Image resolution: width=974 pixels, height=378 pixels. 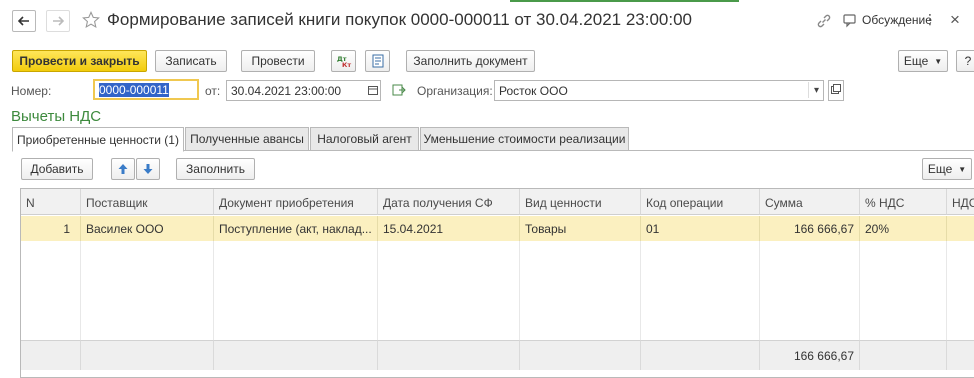 I want to click on column-header-n: N, so click(x=51, y=202).